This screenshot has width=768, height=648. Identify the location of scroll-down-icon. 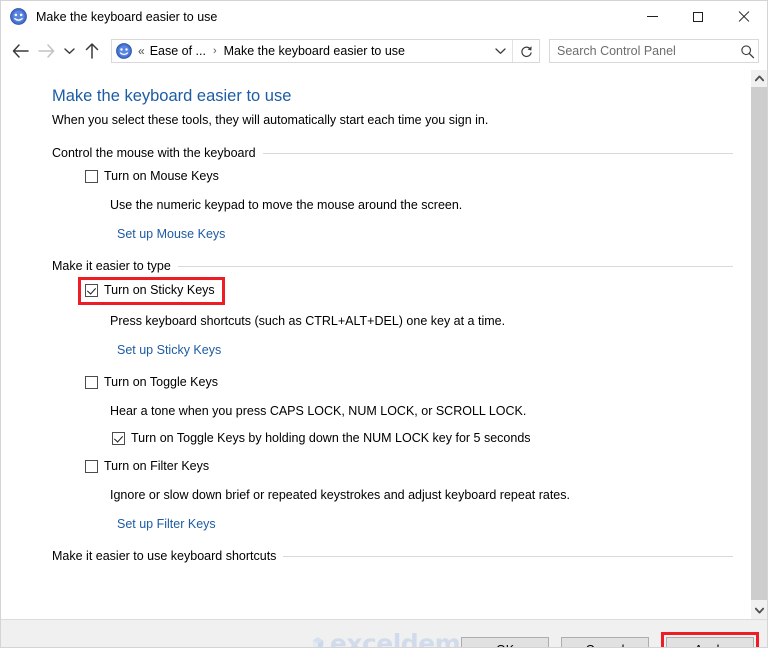
(759, 610).